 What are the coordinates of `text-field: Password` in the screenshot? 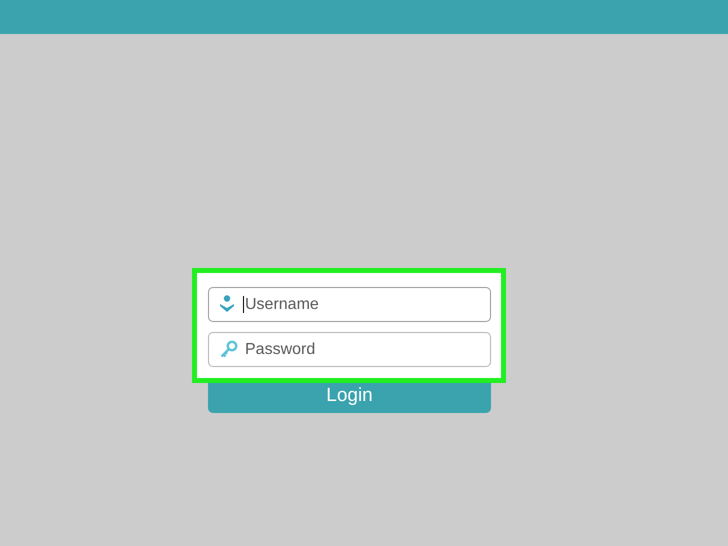 It's located at (349, 349).